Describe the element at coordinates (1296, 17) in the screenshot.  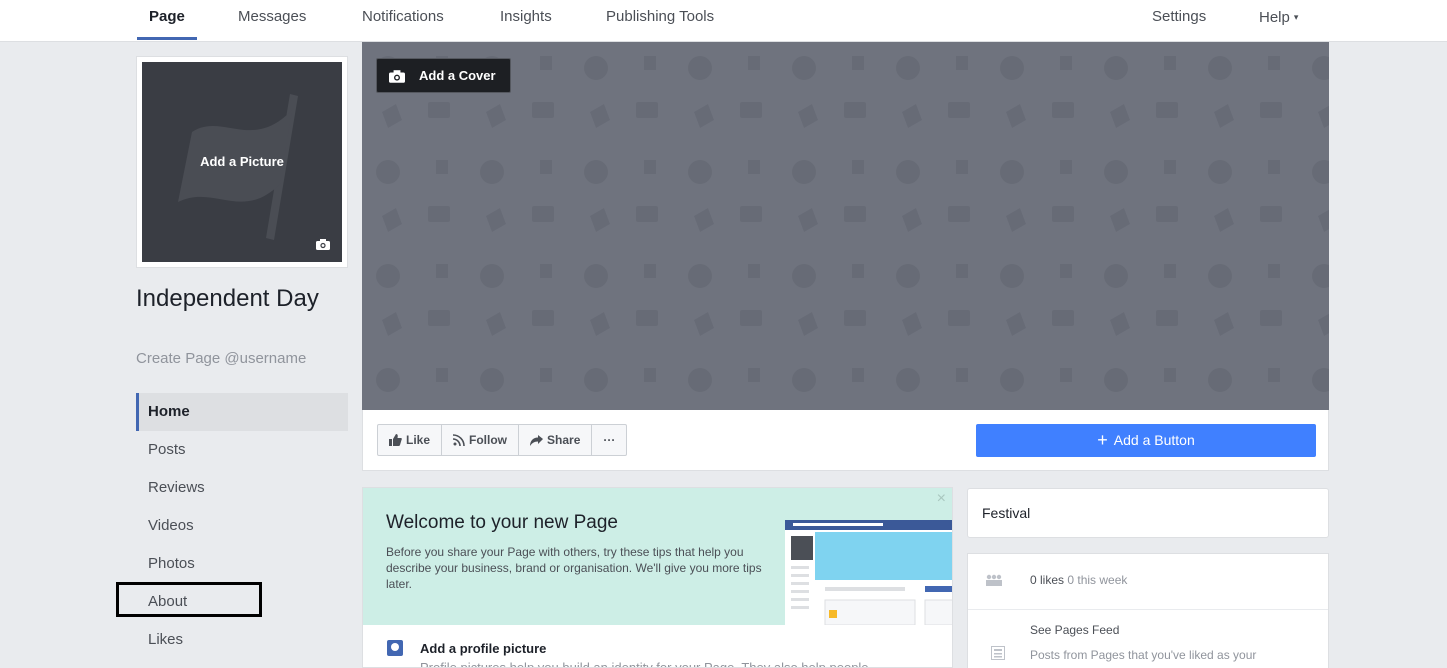
I see `chevron-down-icon: ▾` at that location.